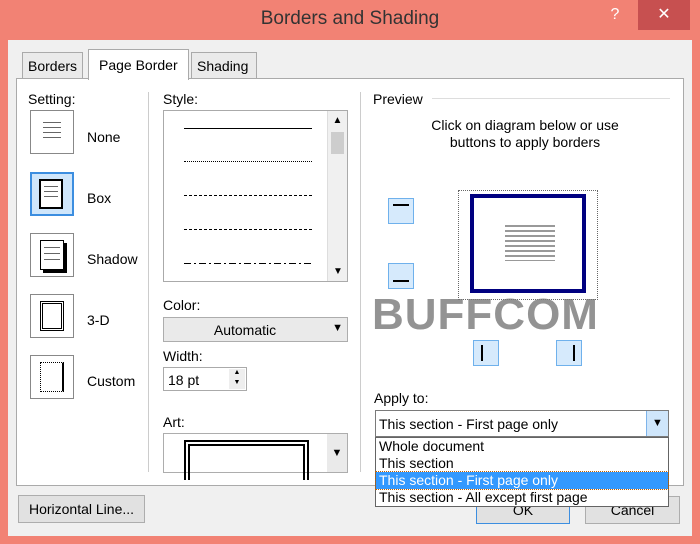  Describe the element at coordinates (482, 353) in the screenshot. I see `left-border-icon` at that location.